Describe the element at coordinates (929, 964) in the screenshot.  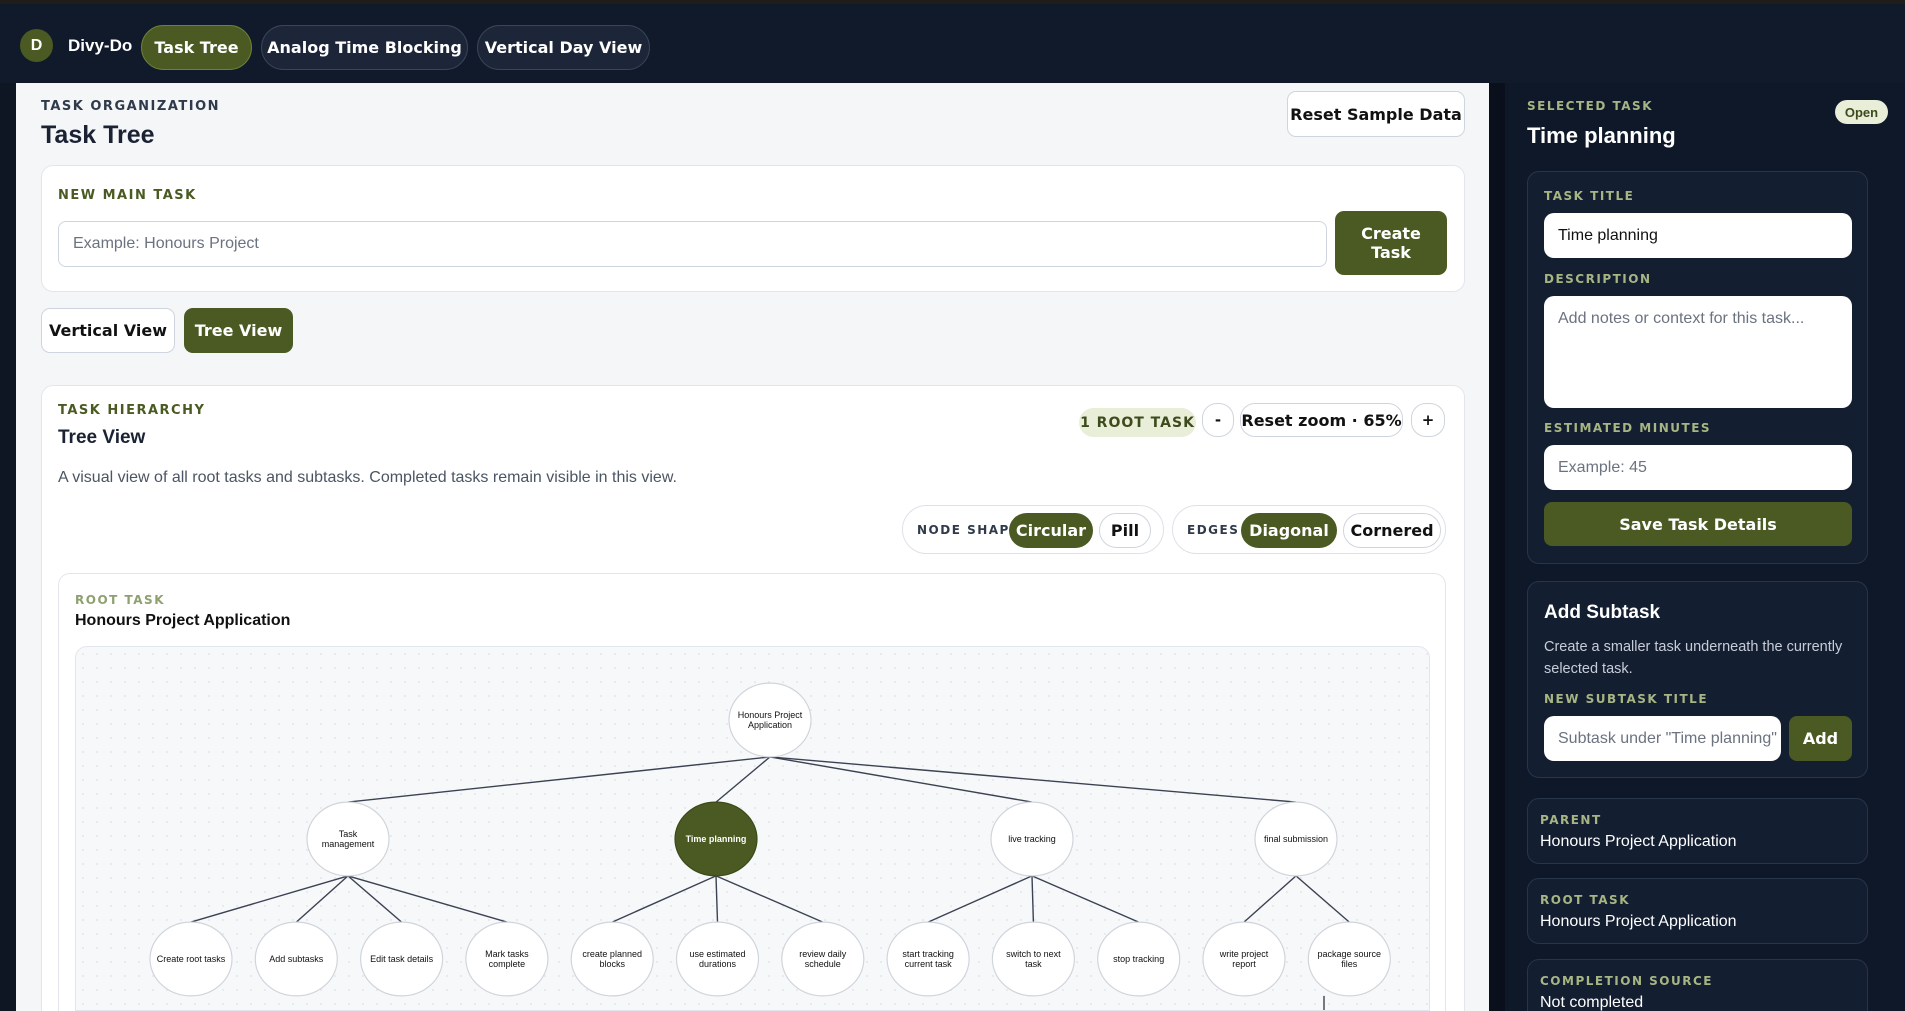
I see `tree-node-label: current task` at that location.